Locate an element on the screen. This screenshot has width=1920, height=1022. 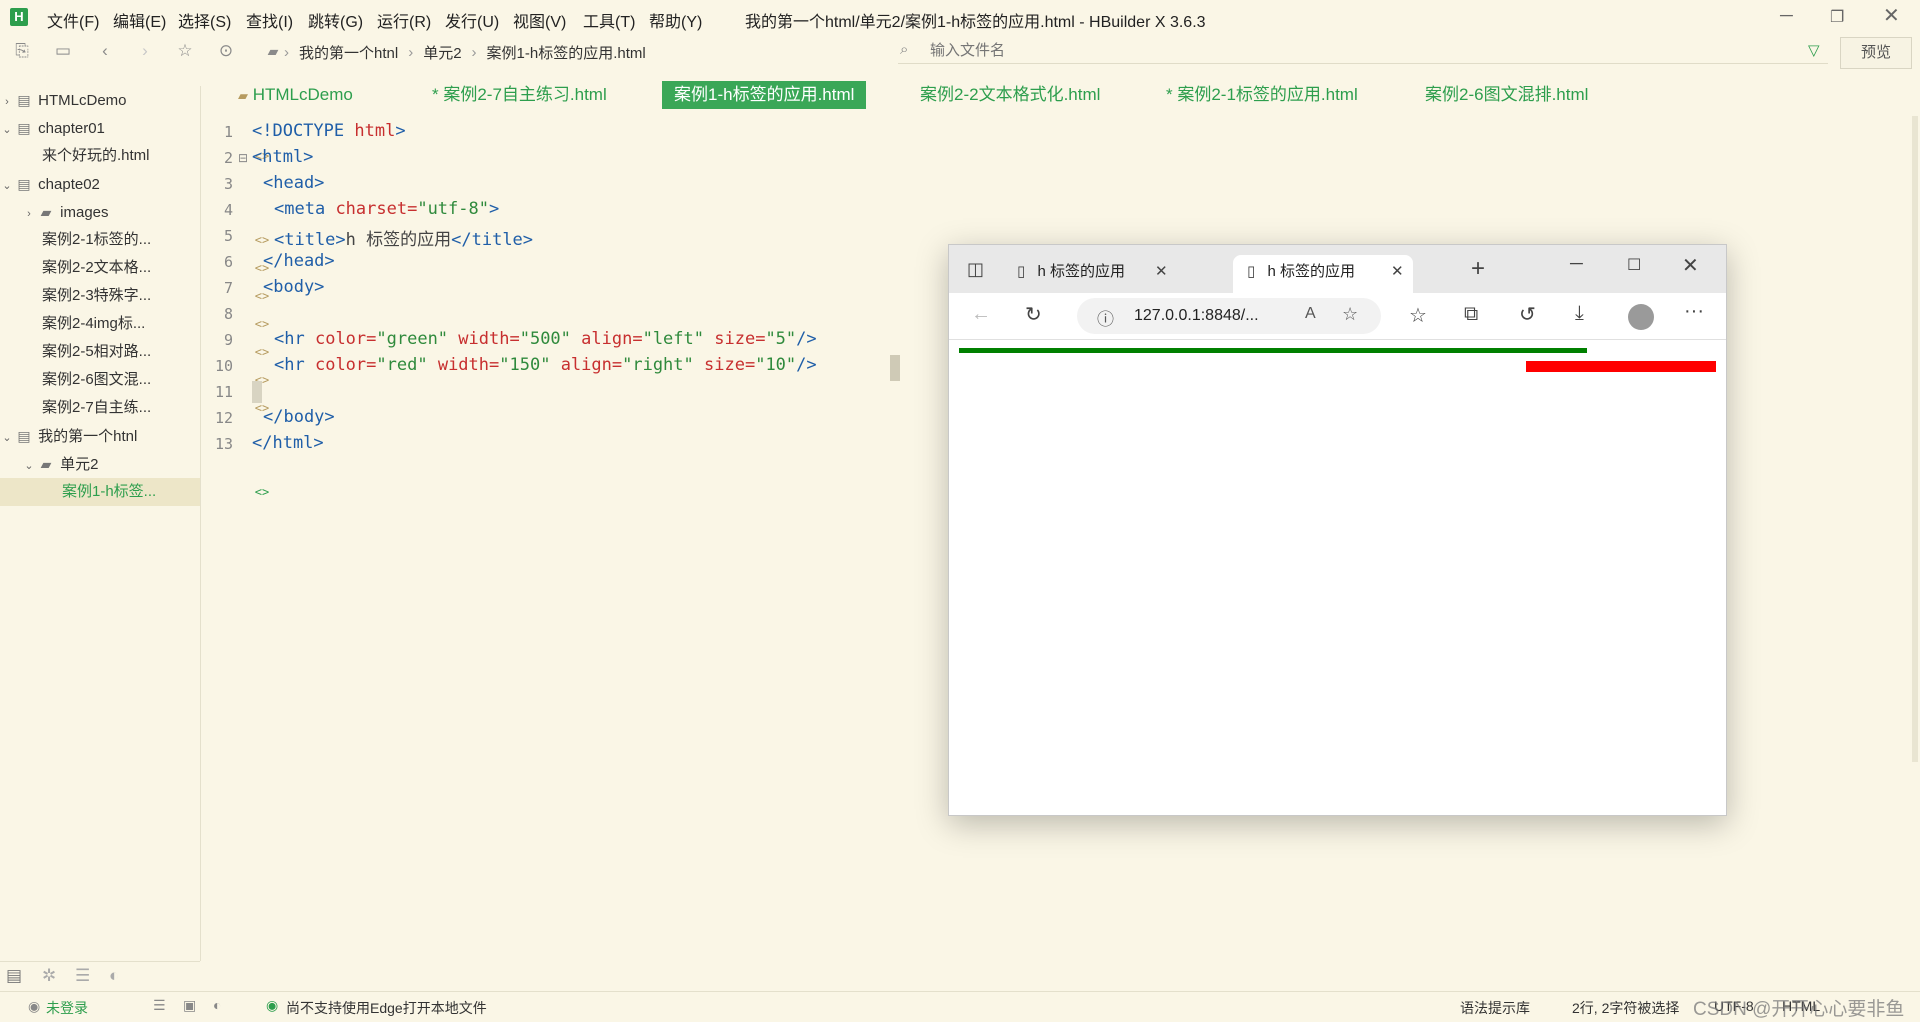
star-icon: ☆ is located at coordinates (185, 51).